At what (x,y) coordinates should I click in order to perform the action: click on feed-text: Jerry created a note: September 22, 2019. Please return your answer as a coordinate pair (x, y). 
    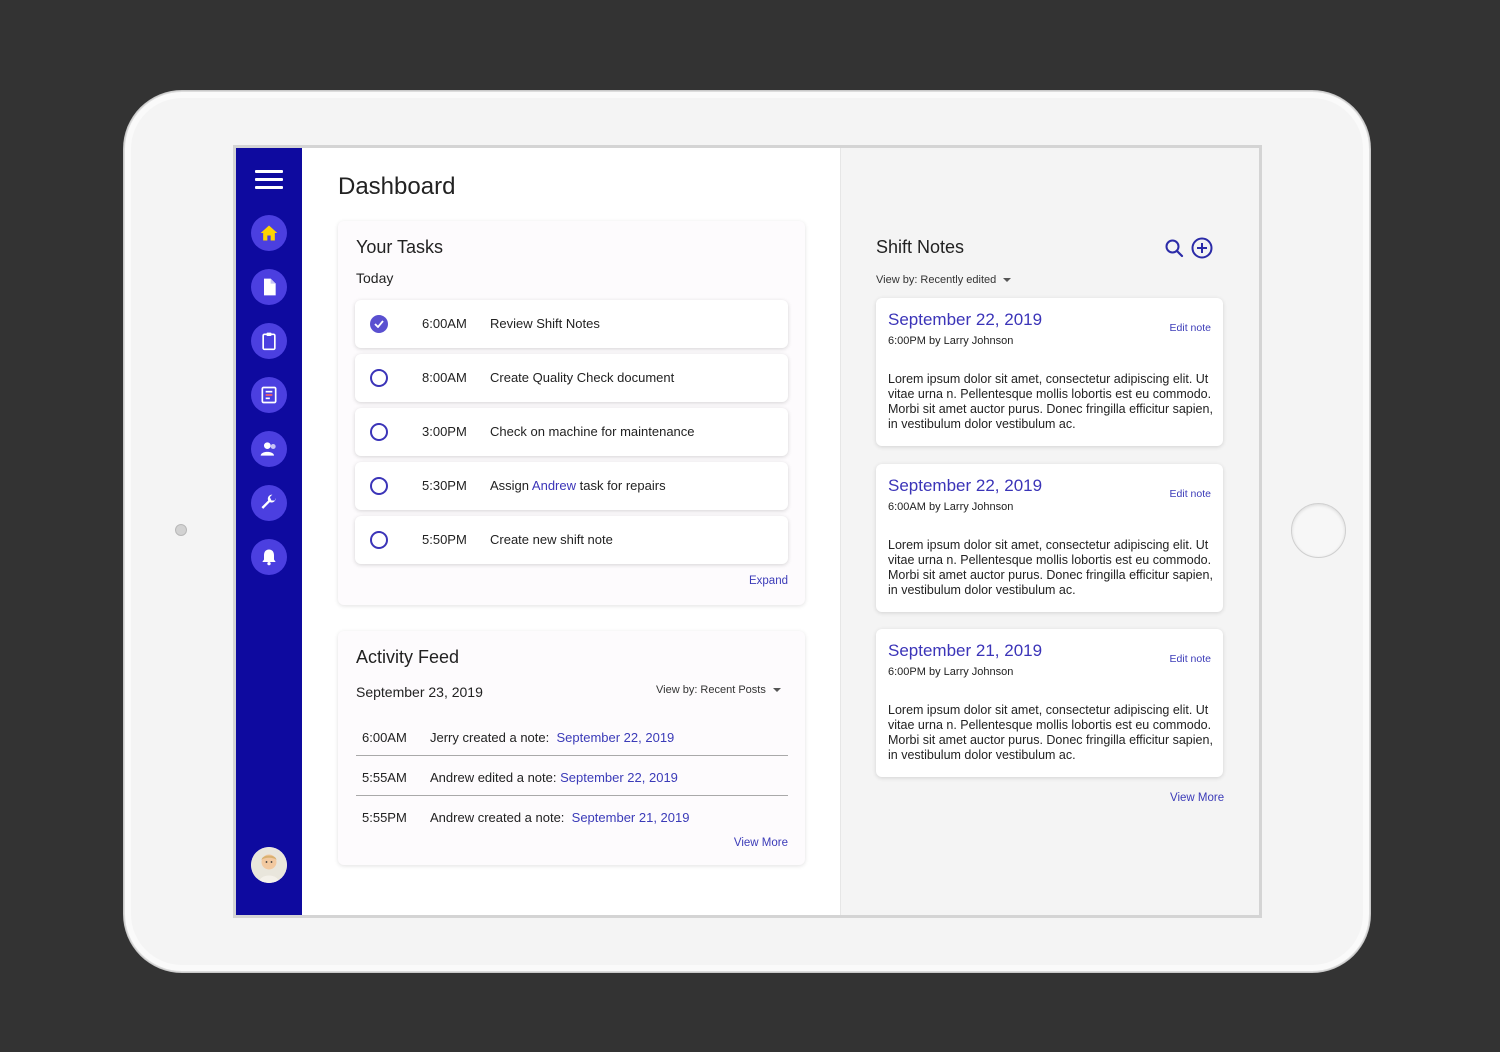
    Looking at the image, I should click on (552, 737).